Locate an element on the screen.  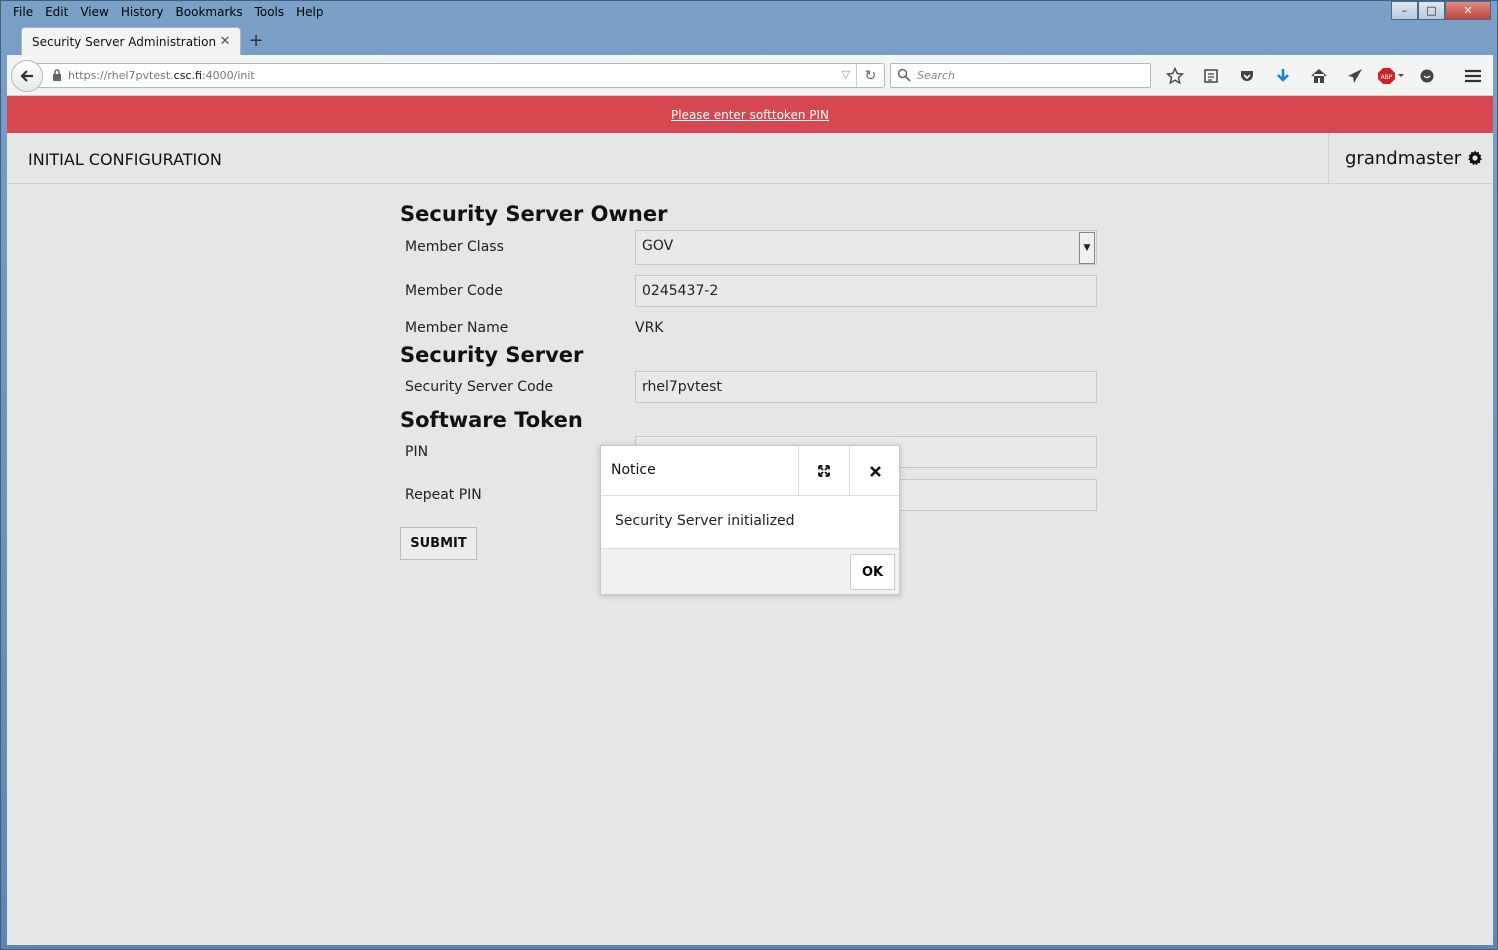
member-name-label: Member Name is located at coordinates (457, 328).